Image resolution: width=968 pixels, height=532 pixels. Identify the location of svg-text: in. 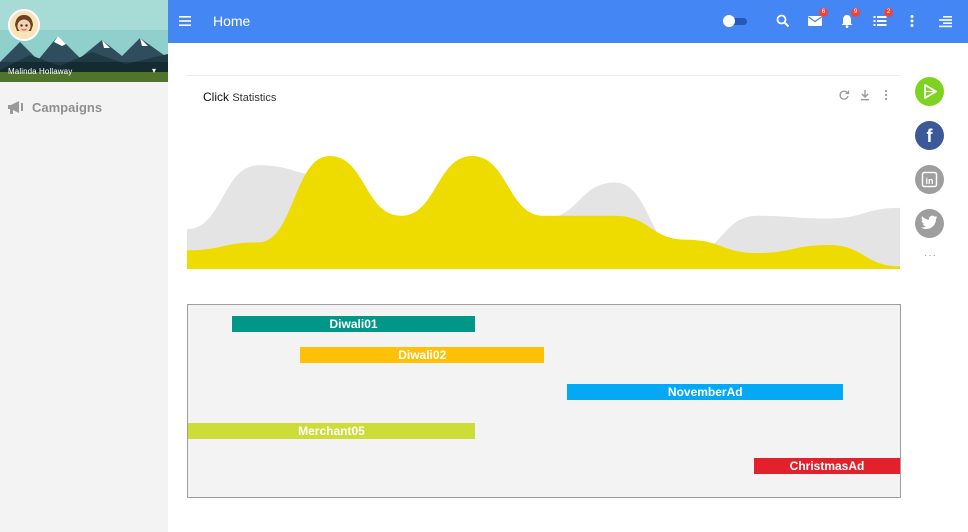
(930, 181).